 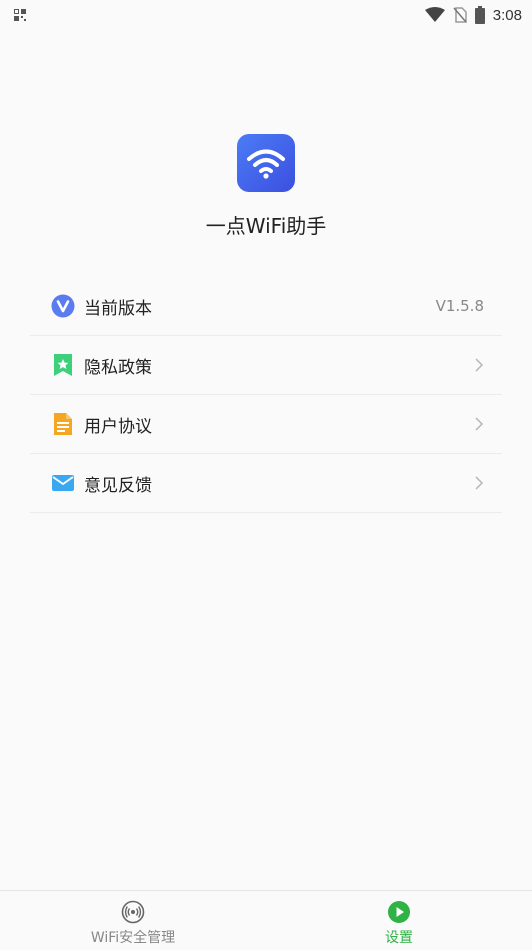 What do you see at coordinates (266, 483) in the screenshot?
I see `menu-item-feedback: 意见反馈` at bounding box center [266, 483].